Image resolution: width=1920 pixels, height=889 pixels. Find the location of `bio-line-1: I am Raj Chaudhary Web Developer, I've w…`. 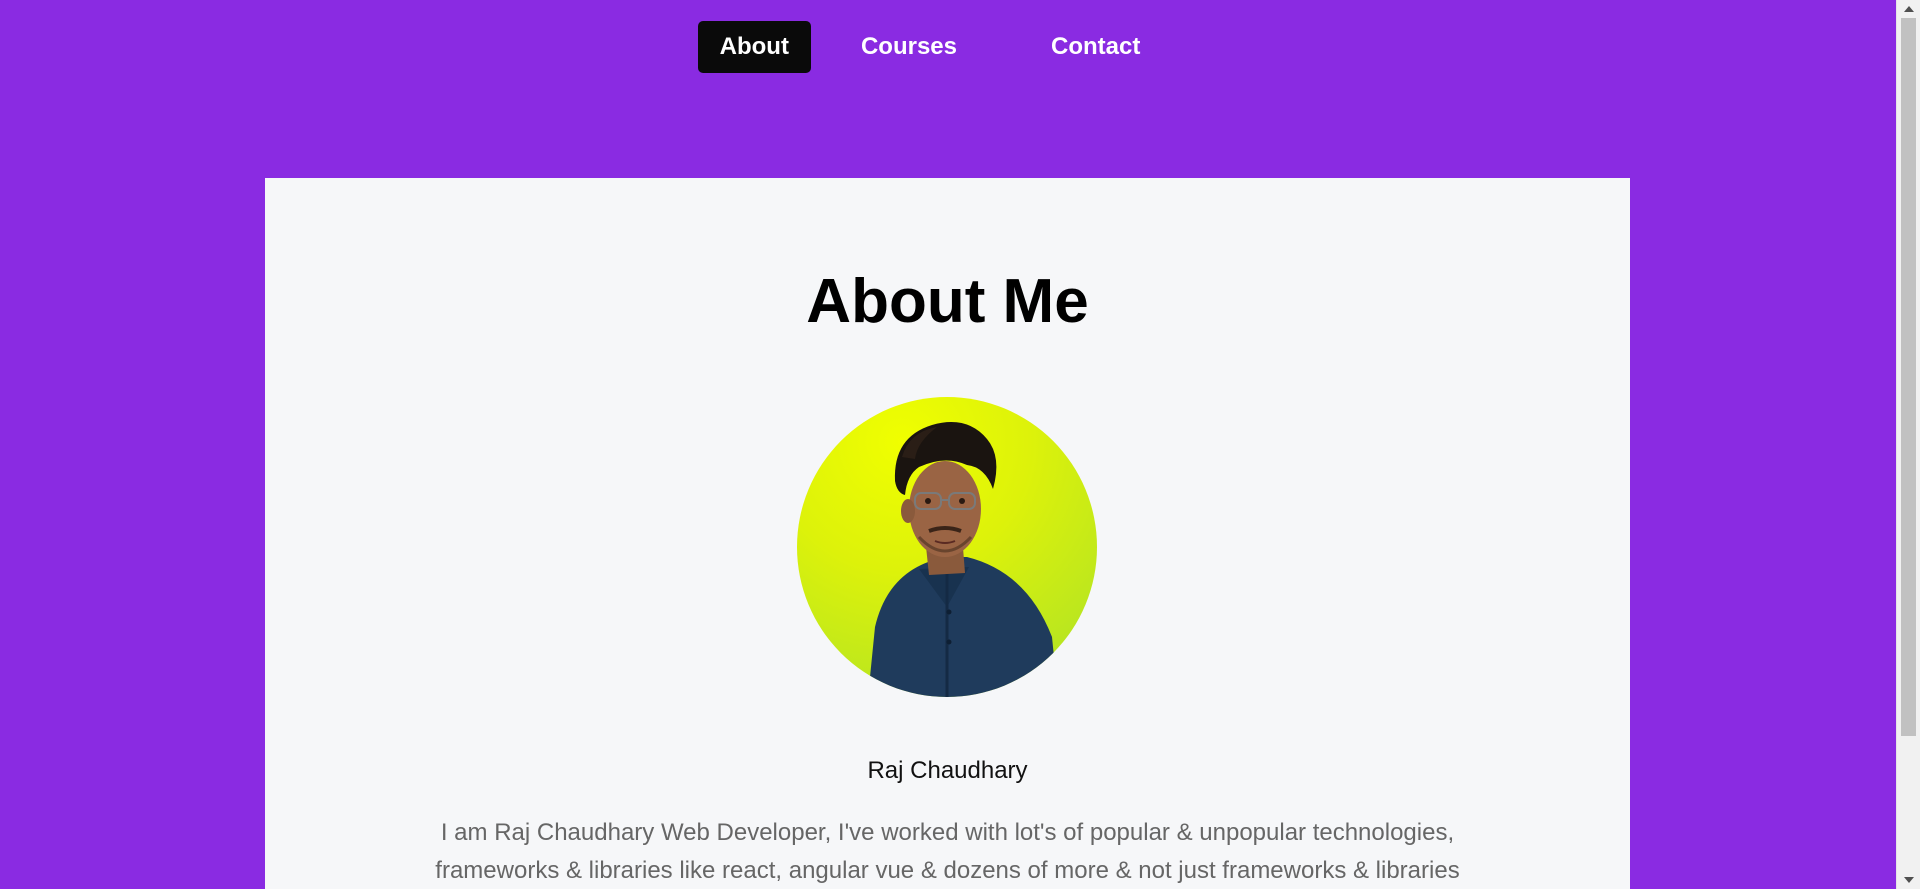

bio-line-1: I am Raj Chaudhary Web Developer, I've w… is located at coordinates (947, 832).